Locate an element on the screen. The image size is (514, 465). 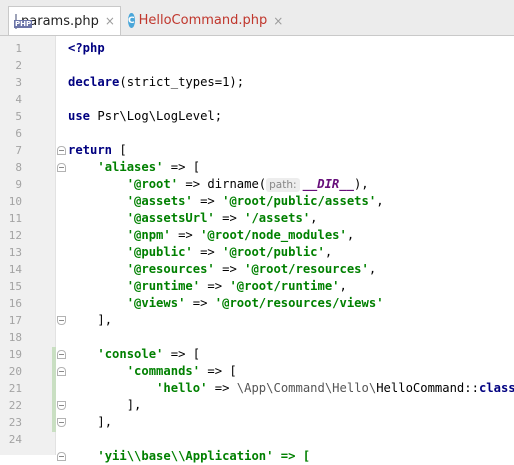
line-text: '@assets' => '@root/public/assets', is located at coordinates (226, 201).